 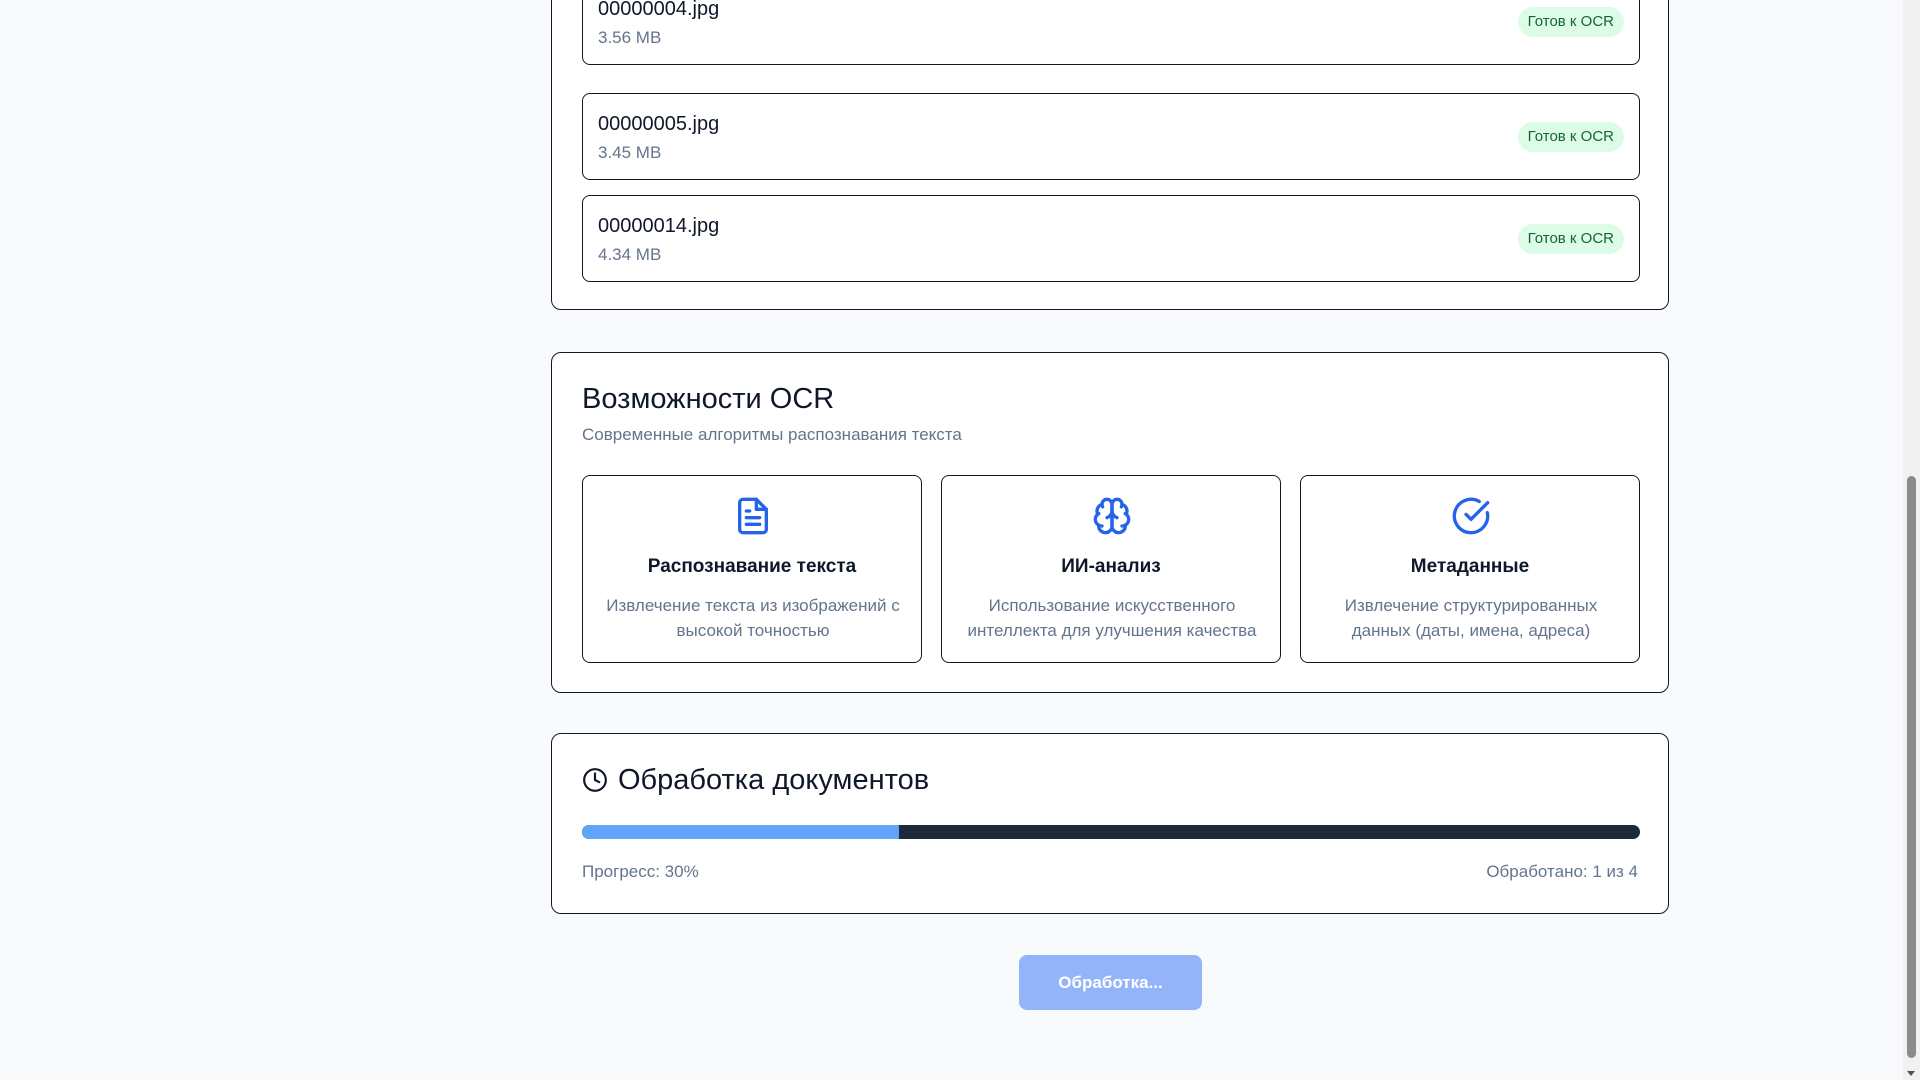 What do you see at coordinates (659, 124) in the screenshot?
I see `file-name: 00000005.jpg` at bounding box center [659, 124].